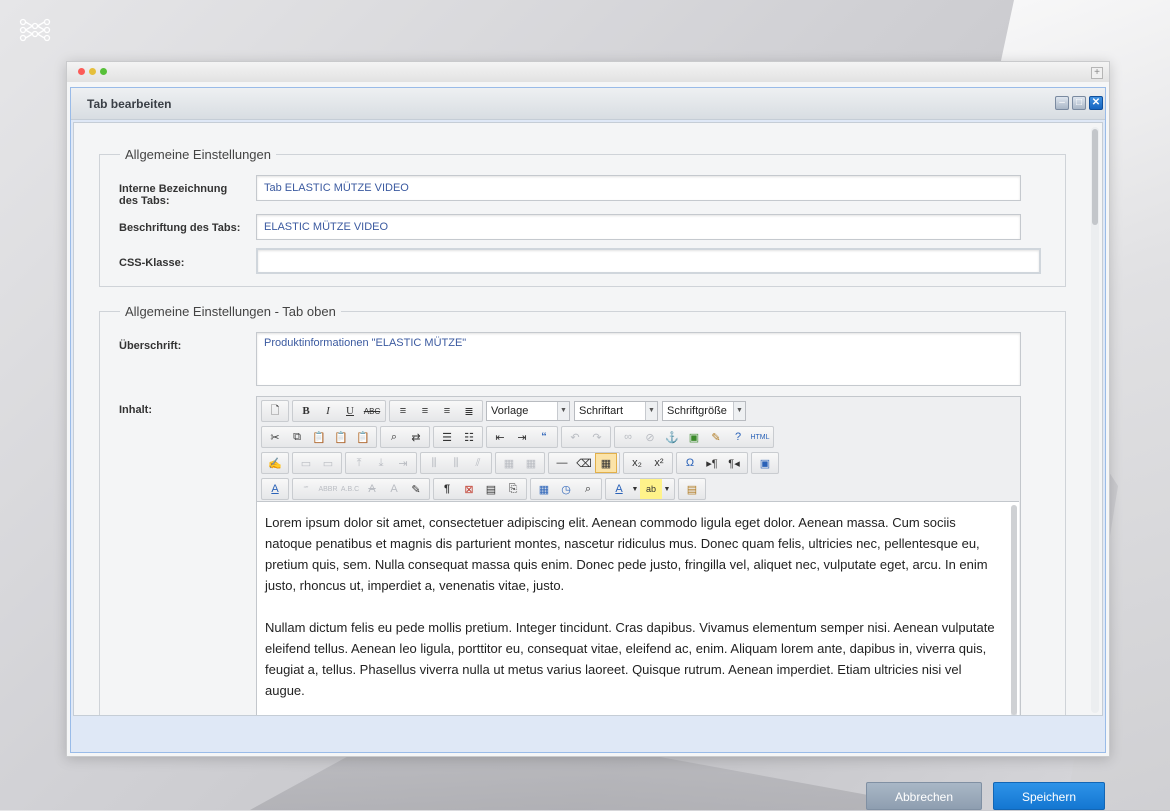 Image resolution: width=1170 pixels, height=811 pixels. What do you see at coordinates (1062, 103) in the screenshot?
I see `minimize-icon: –` at bounding box center [1062, 103].